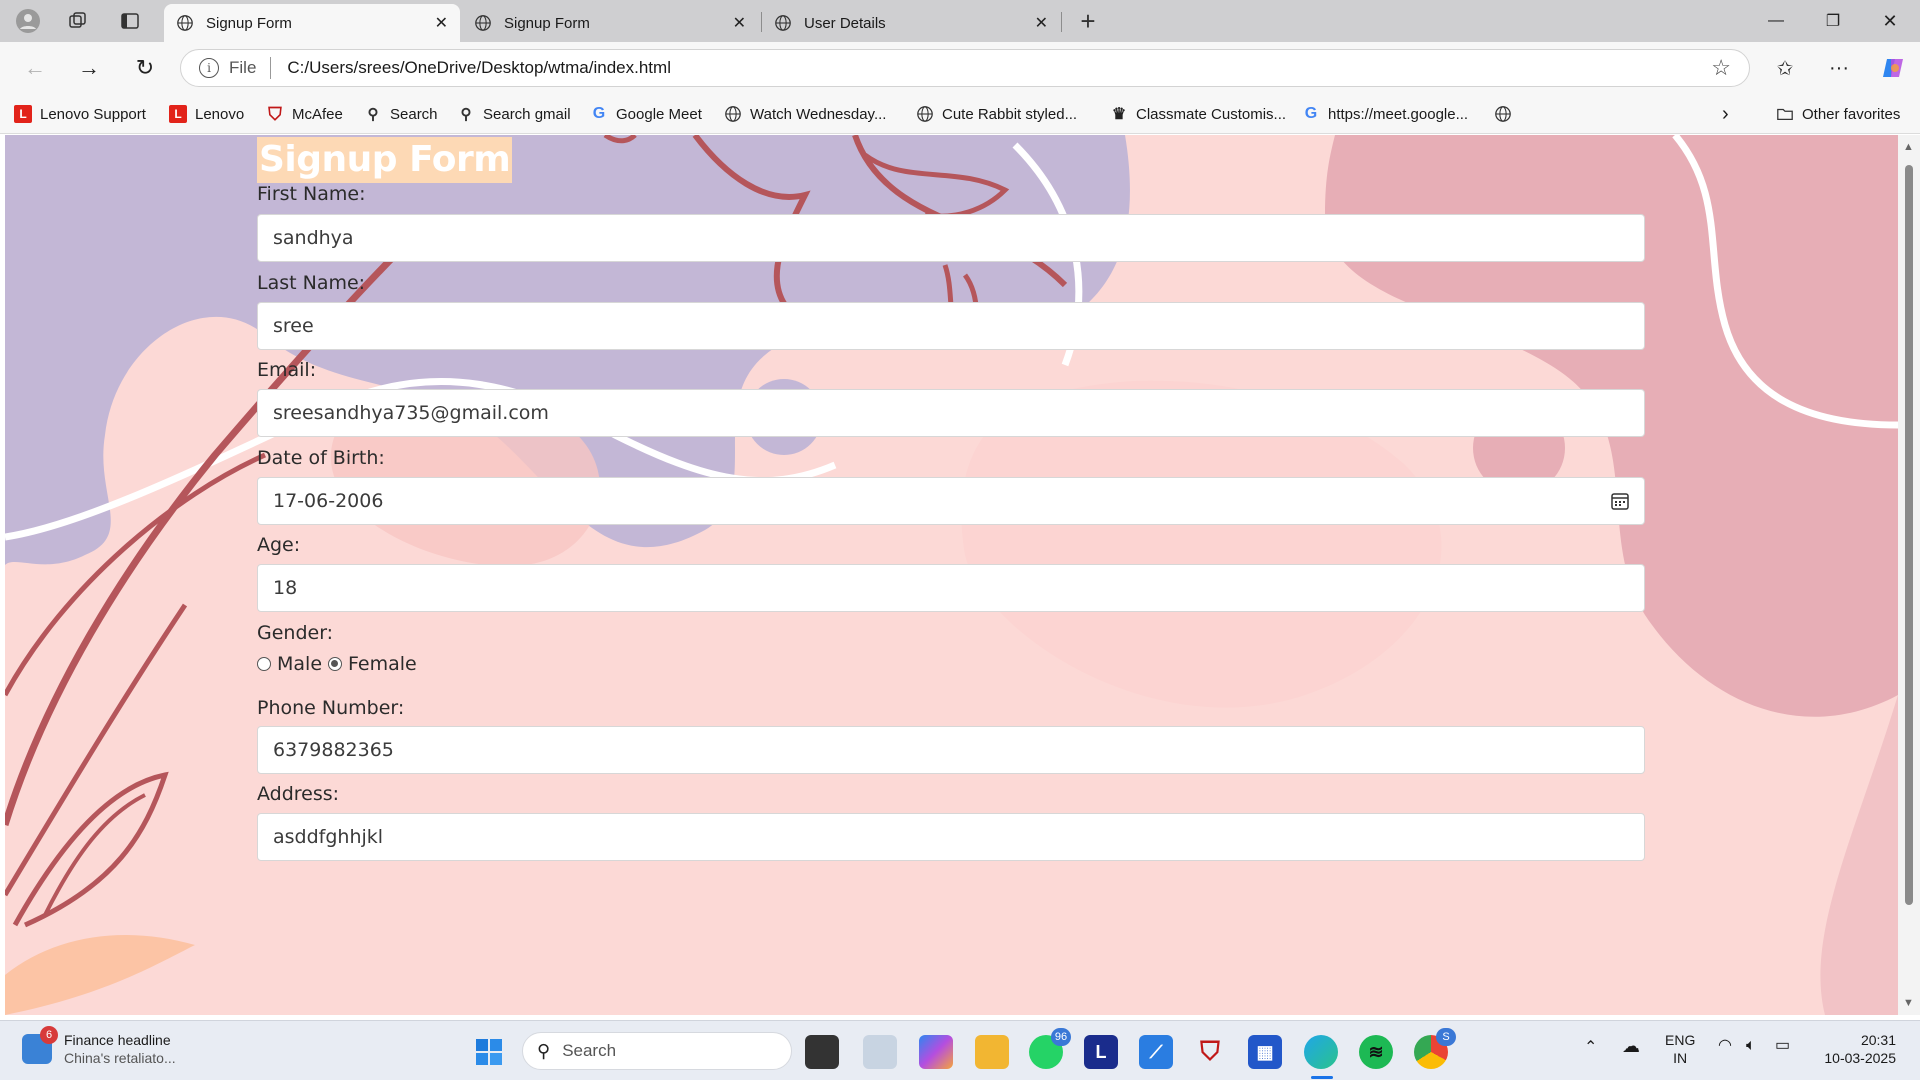 The image size is (1920, 1080). Describe the element at coordinates (1156, 1052) in the screenshot. I see `freeform-icon: ⟋` at that location.